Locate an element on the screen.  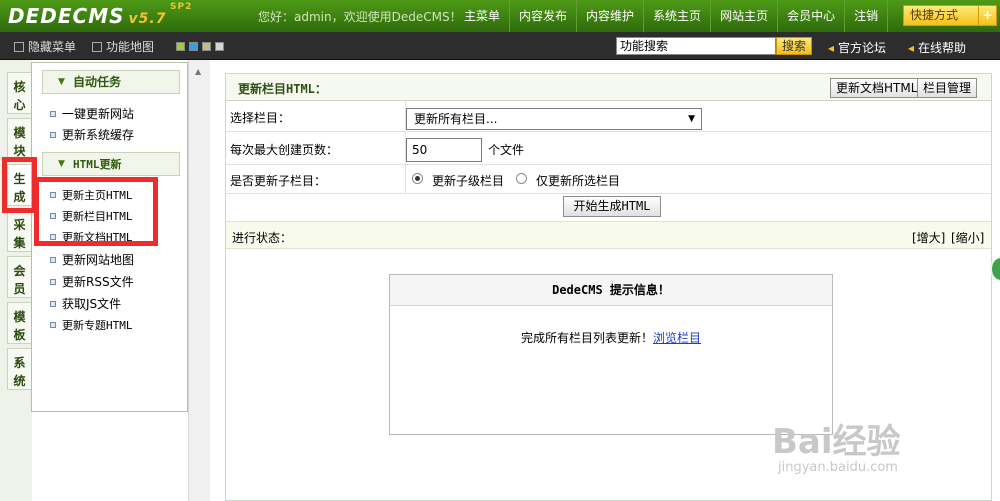
module-tabs: 核心 模块 生成 采集 会员 模板 系统 is located at coordinates (16, 280).